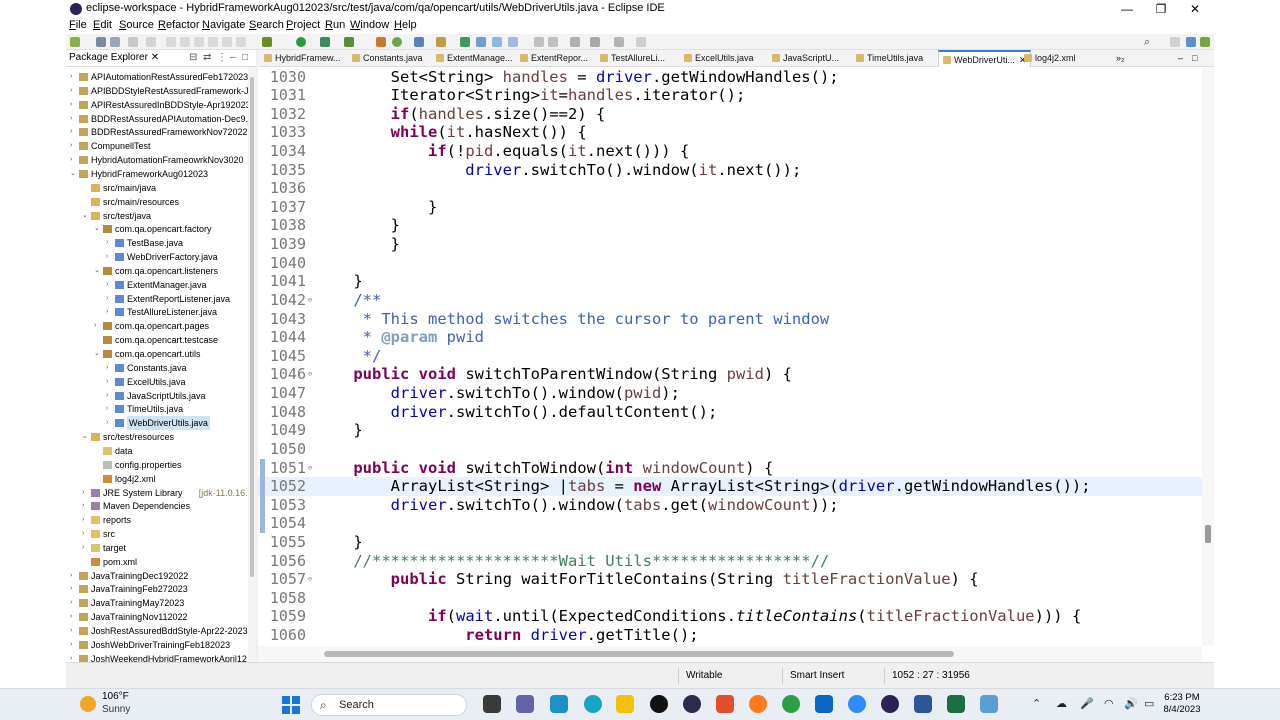 This screenshot has width=1280, height=720. Describe the element at coordinates (641, 42) in the screenshot. I see `pin-editor-icon` at that location.